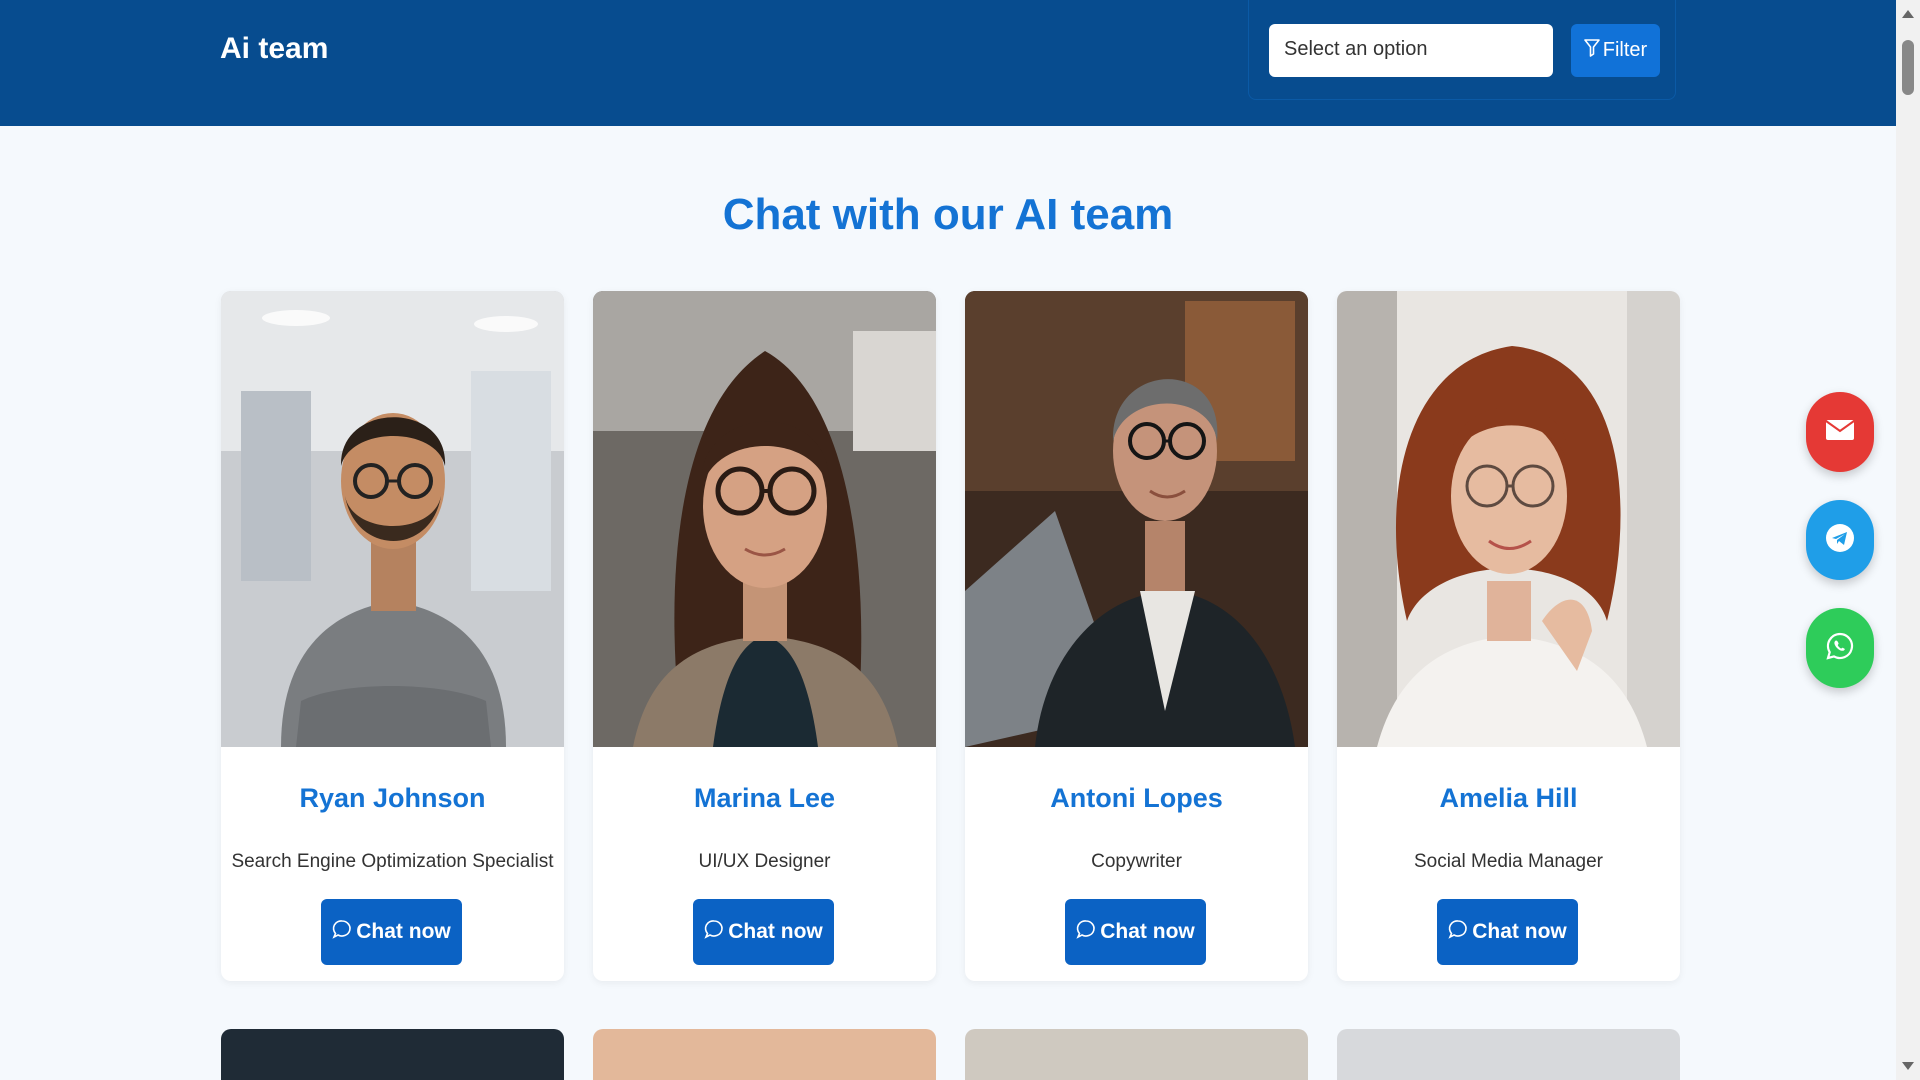 This screenshot has height=1080, width=1920. What do you see at coordinates (948, 63) in the screenshot?
I see `top-header: Ai team Select an option Filter` at bounding box center [948, 63].